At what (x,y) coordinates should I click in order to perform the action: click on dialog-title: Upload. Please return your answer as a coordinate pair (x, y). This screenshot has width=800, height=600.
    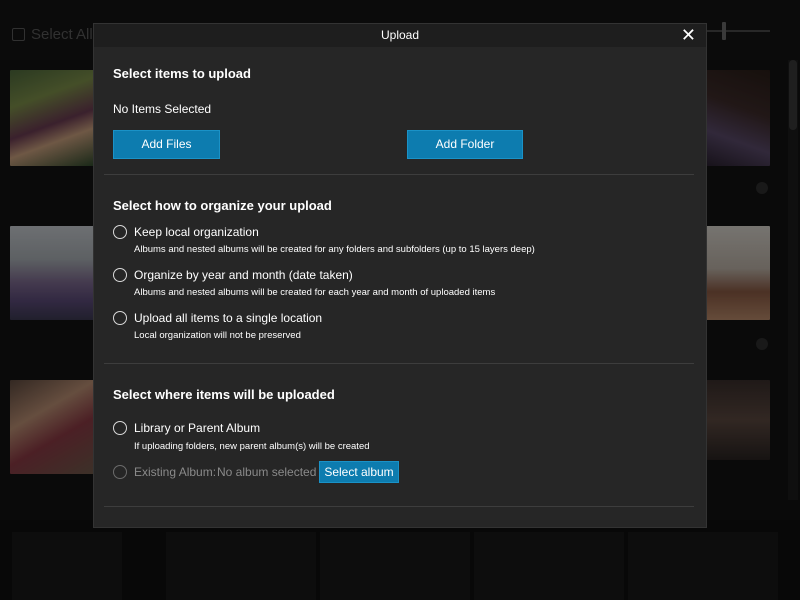
    Looking at the image, I should click on (400, 35).